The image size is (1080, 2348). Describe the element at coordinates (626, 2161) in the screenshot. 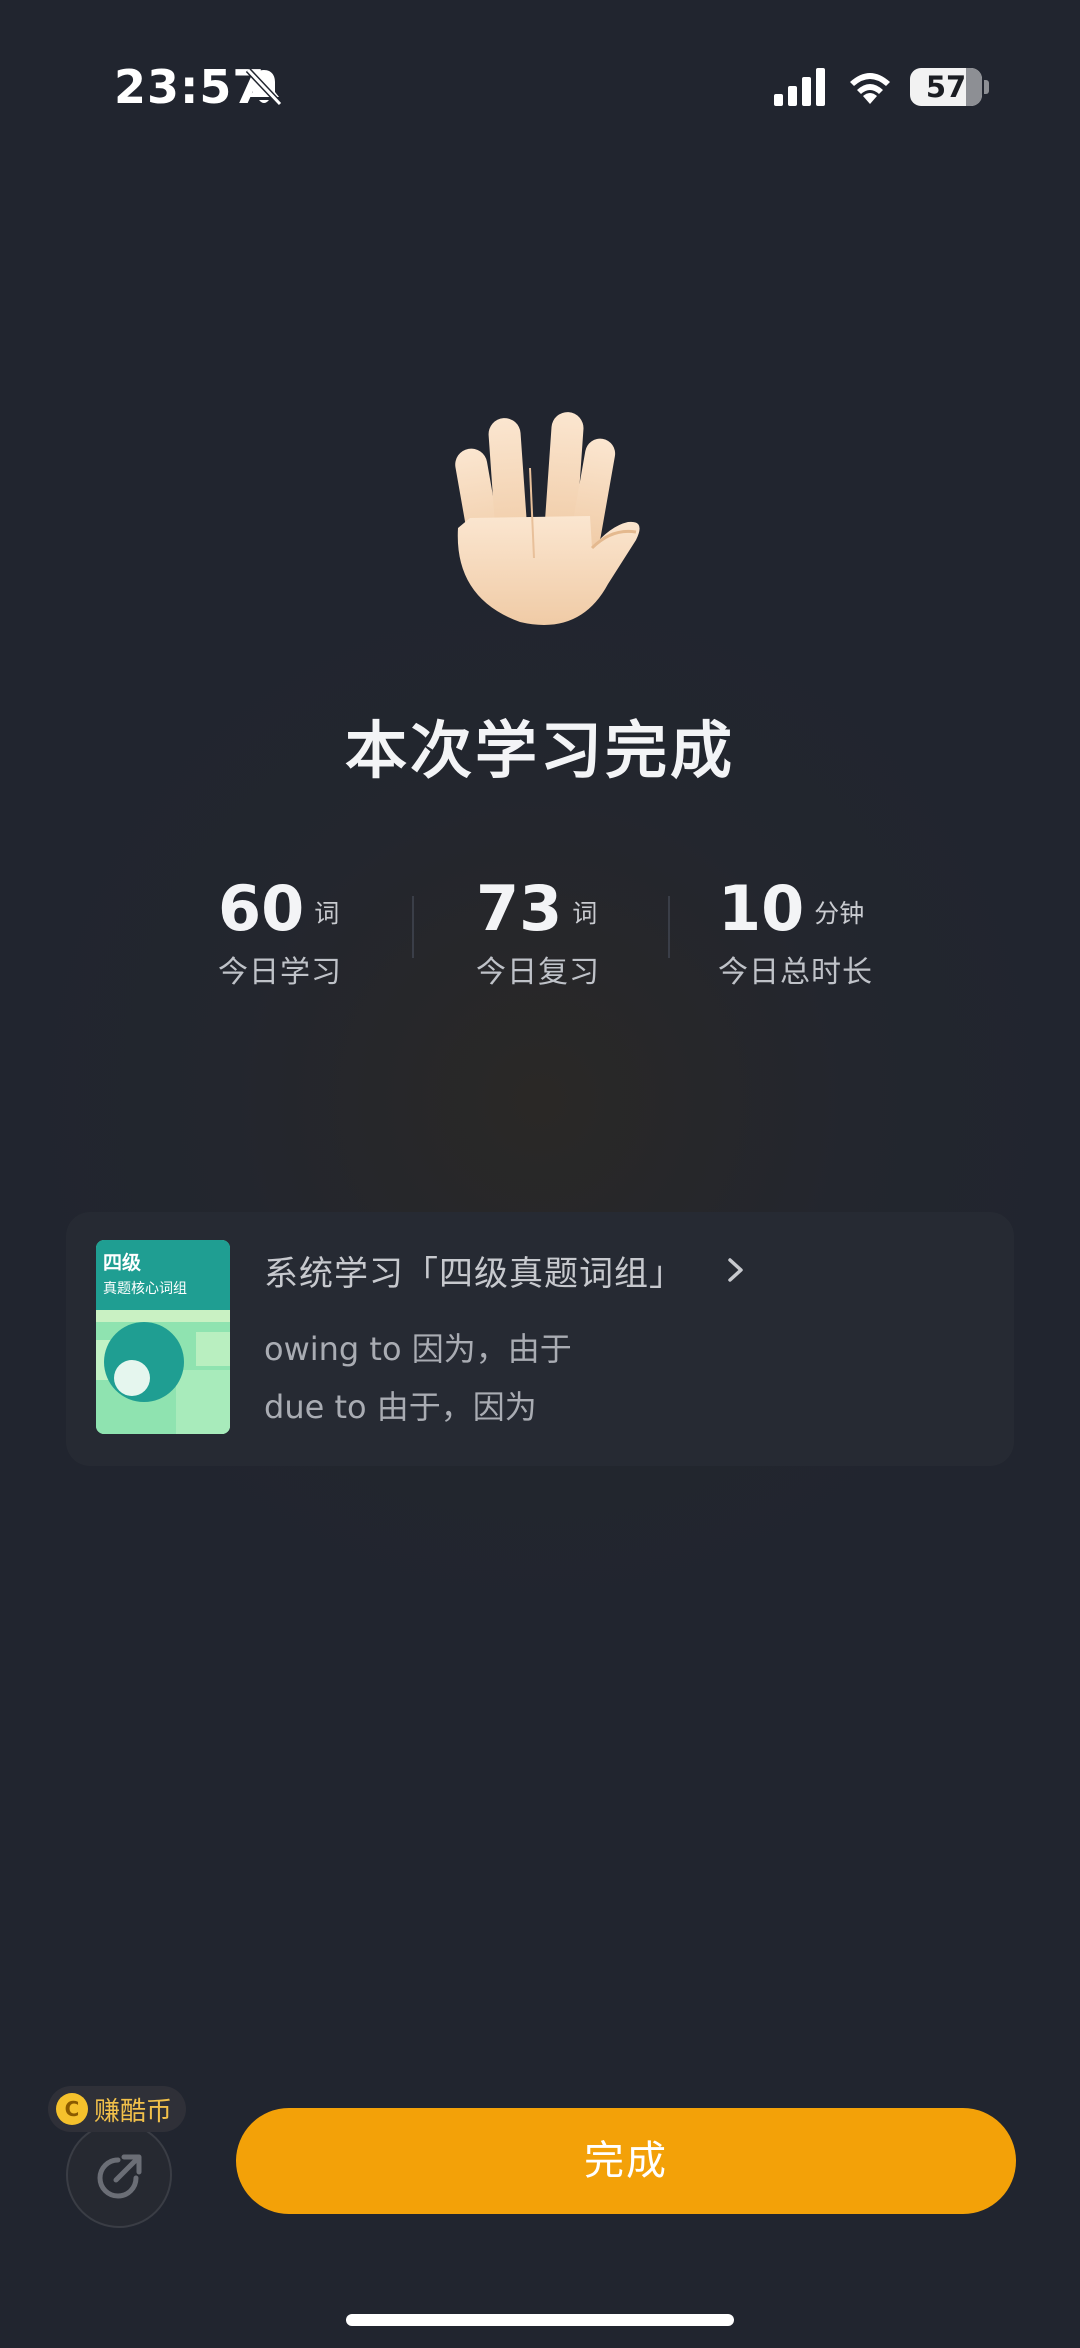

I see `done-button: 完成` at that location.